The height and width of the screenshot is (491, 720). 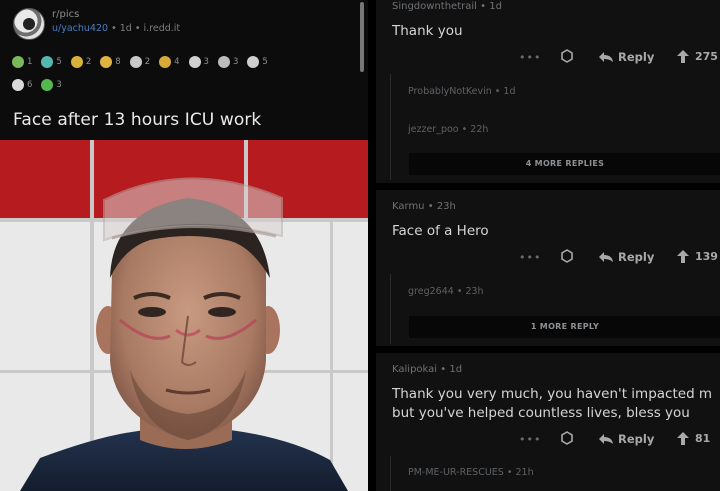 I want to click on more-replies-button: 4 MORE REPLIES, so click(x=564, y=164).